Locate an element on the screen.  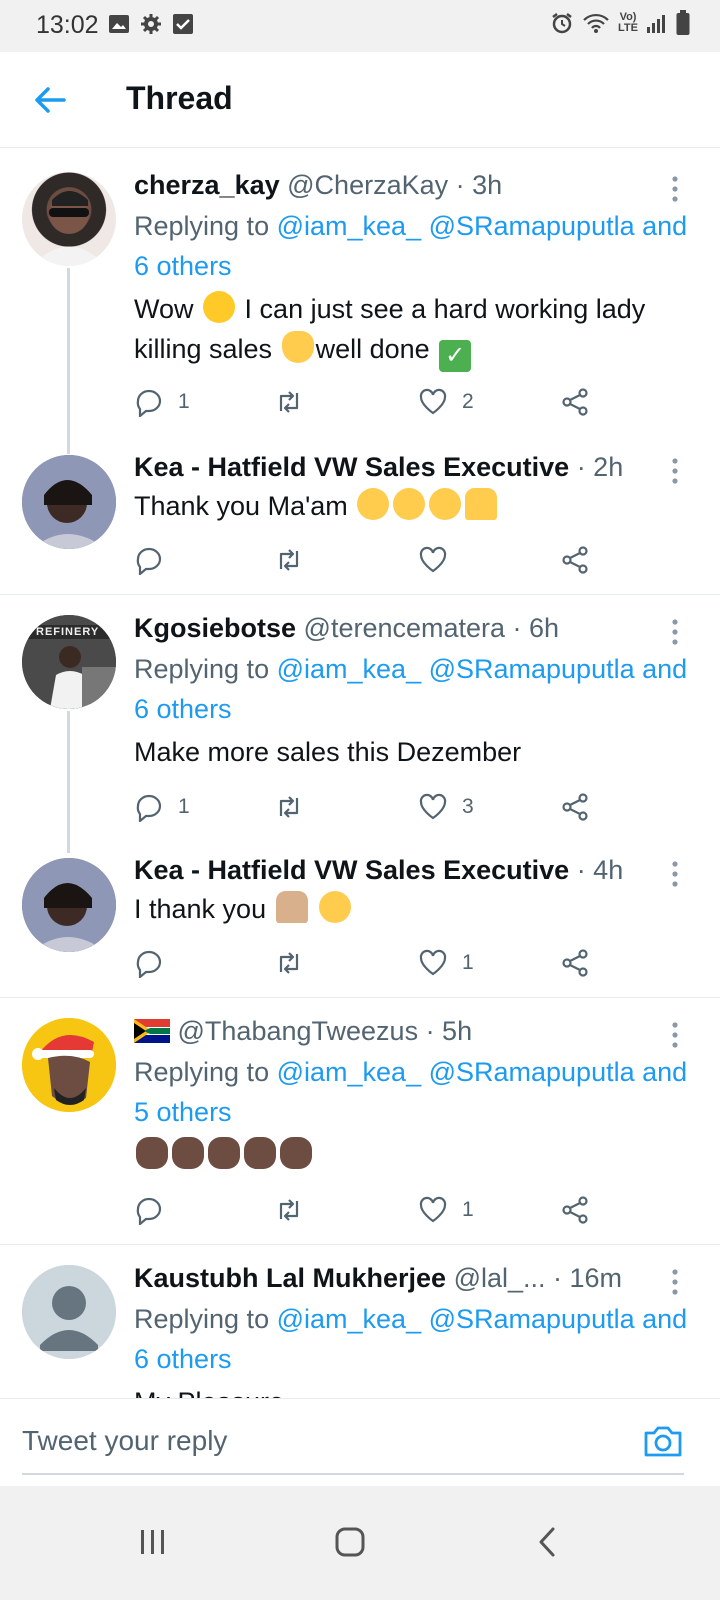
back-nav-icon is located at coordinates (548, 1542).